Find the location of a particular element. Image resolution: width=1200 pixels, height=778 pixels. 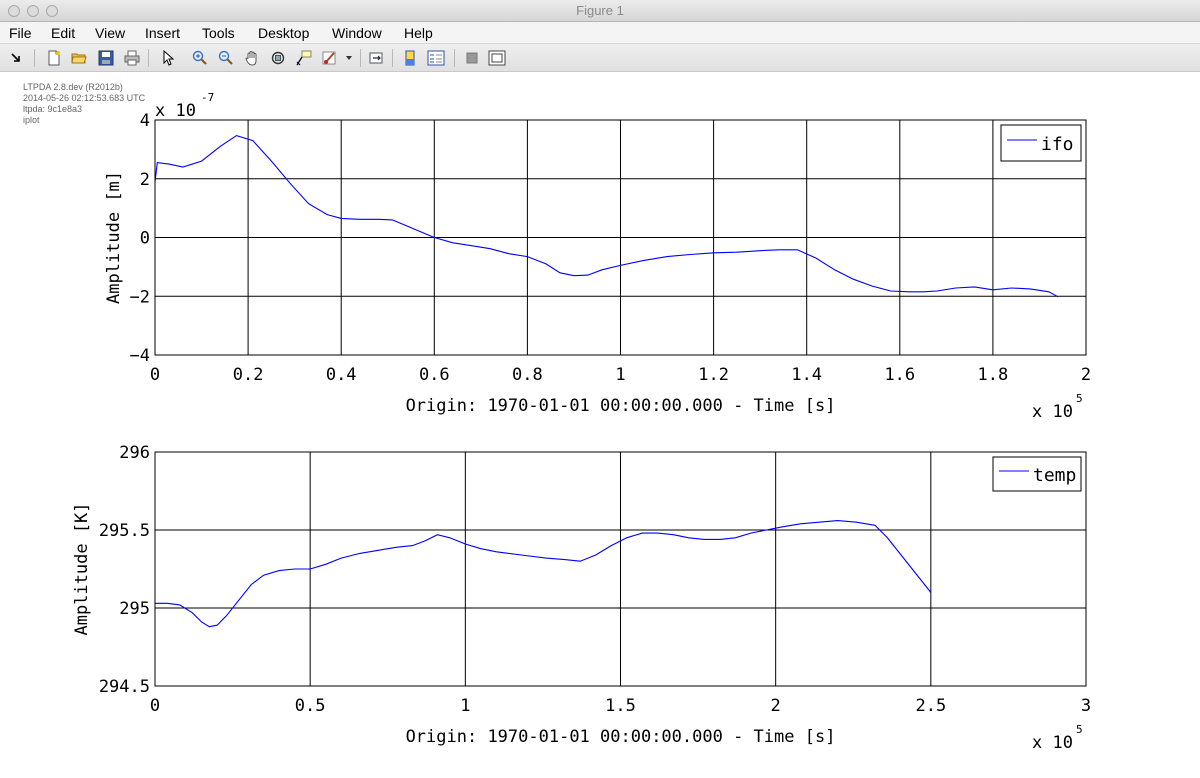

chart1-x-tick-label: 0.8 is located at coordinates (527, 375).